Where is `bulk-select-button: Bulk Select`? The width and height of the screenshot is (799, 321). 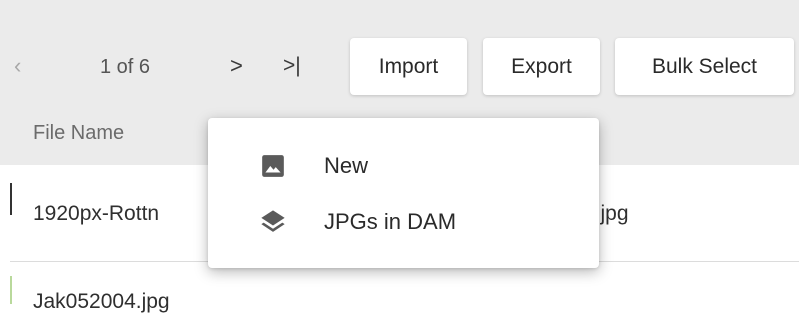
bulk-select-button: Bulk Select is located at coordinates (704, 66).